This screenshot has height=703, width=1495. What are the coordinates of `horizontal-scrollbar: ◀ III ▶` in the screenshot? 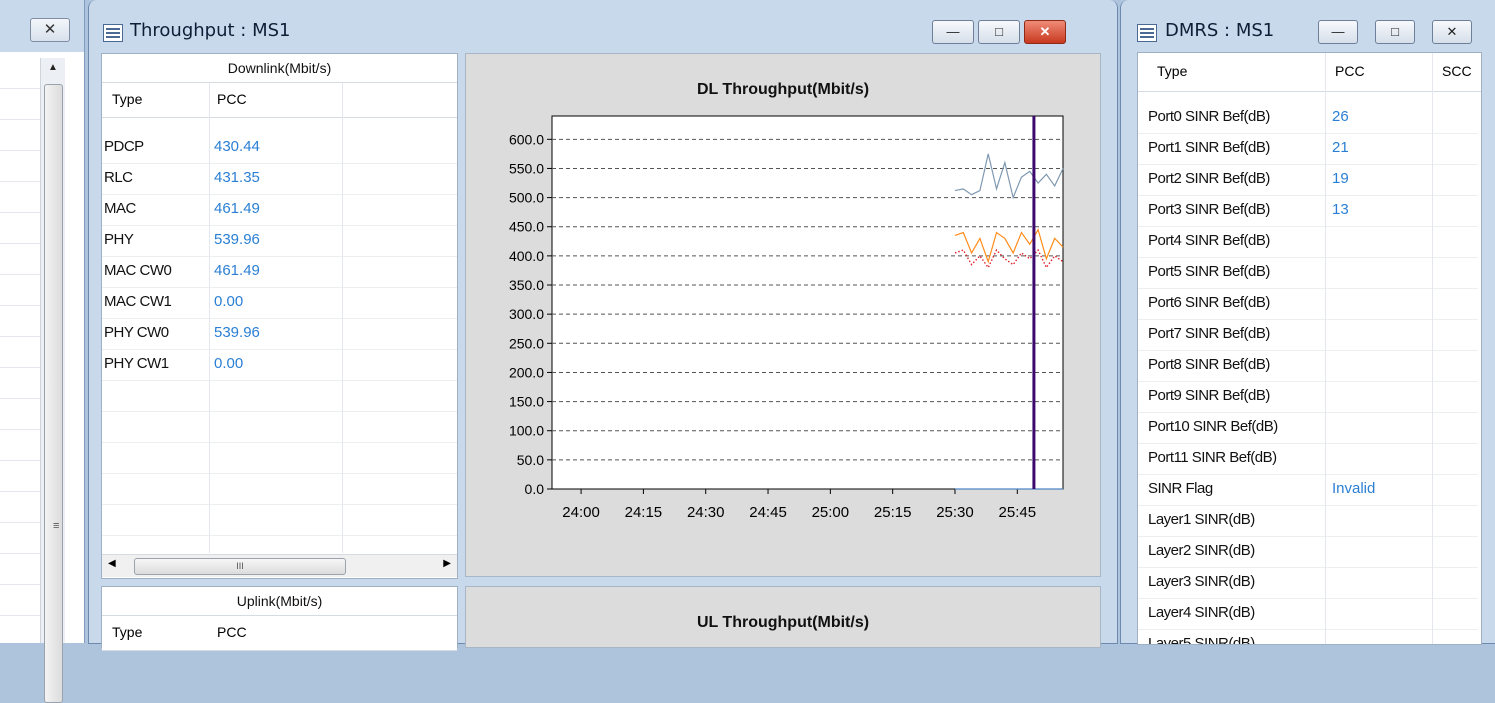 It's located at (279, 565).